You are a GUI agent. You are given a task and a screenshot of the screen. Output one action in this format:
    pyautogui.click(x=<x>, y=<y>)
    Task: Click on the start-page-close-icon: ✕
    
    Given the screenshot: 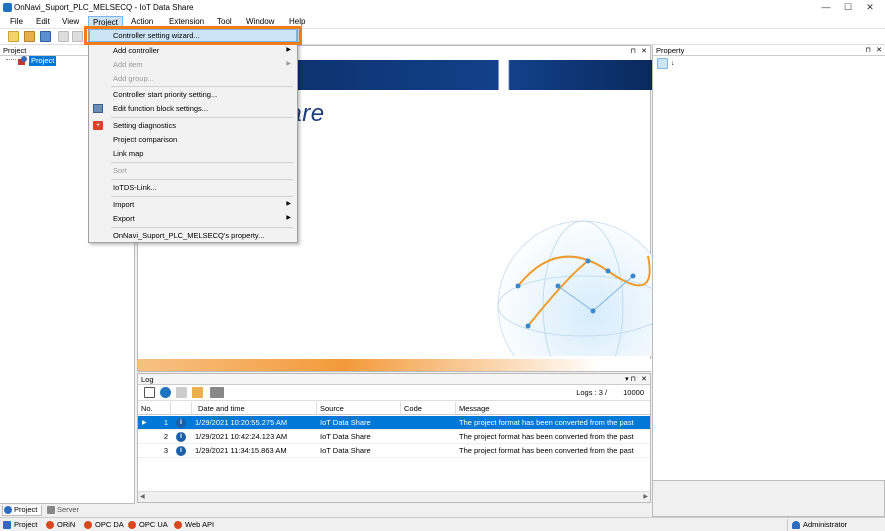 What is the action you would take?
    pyautogui.click(x=644, y=51)
    